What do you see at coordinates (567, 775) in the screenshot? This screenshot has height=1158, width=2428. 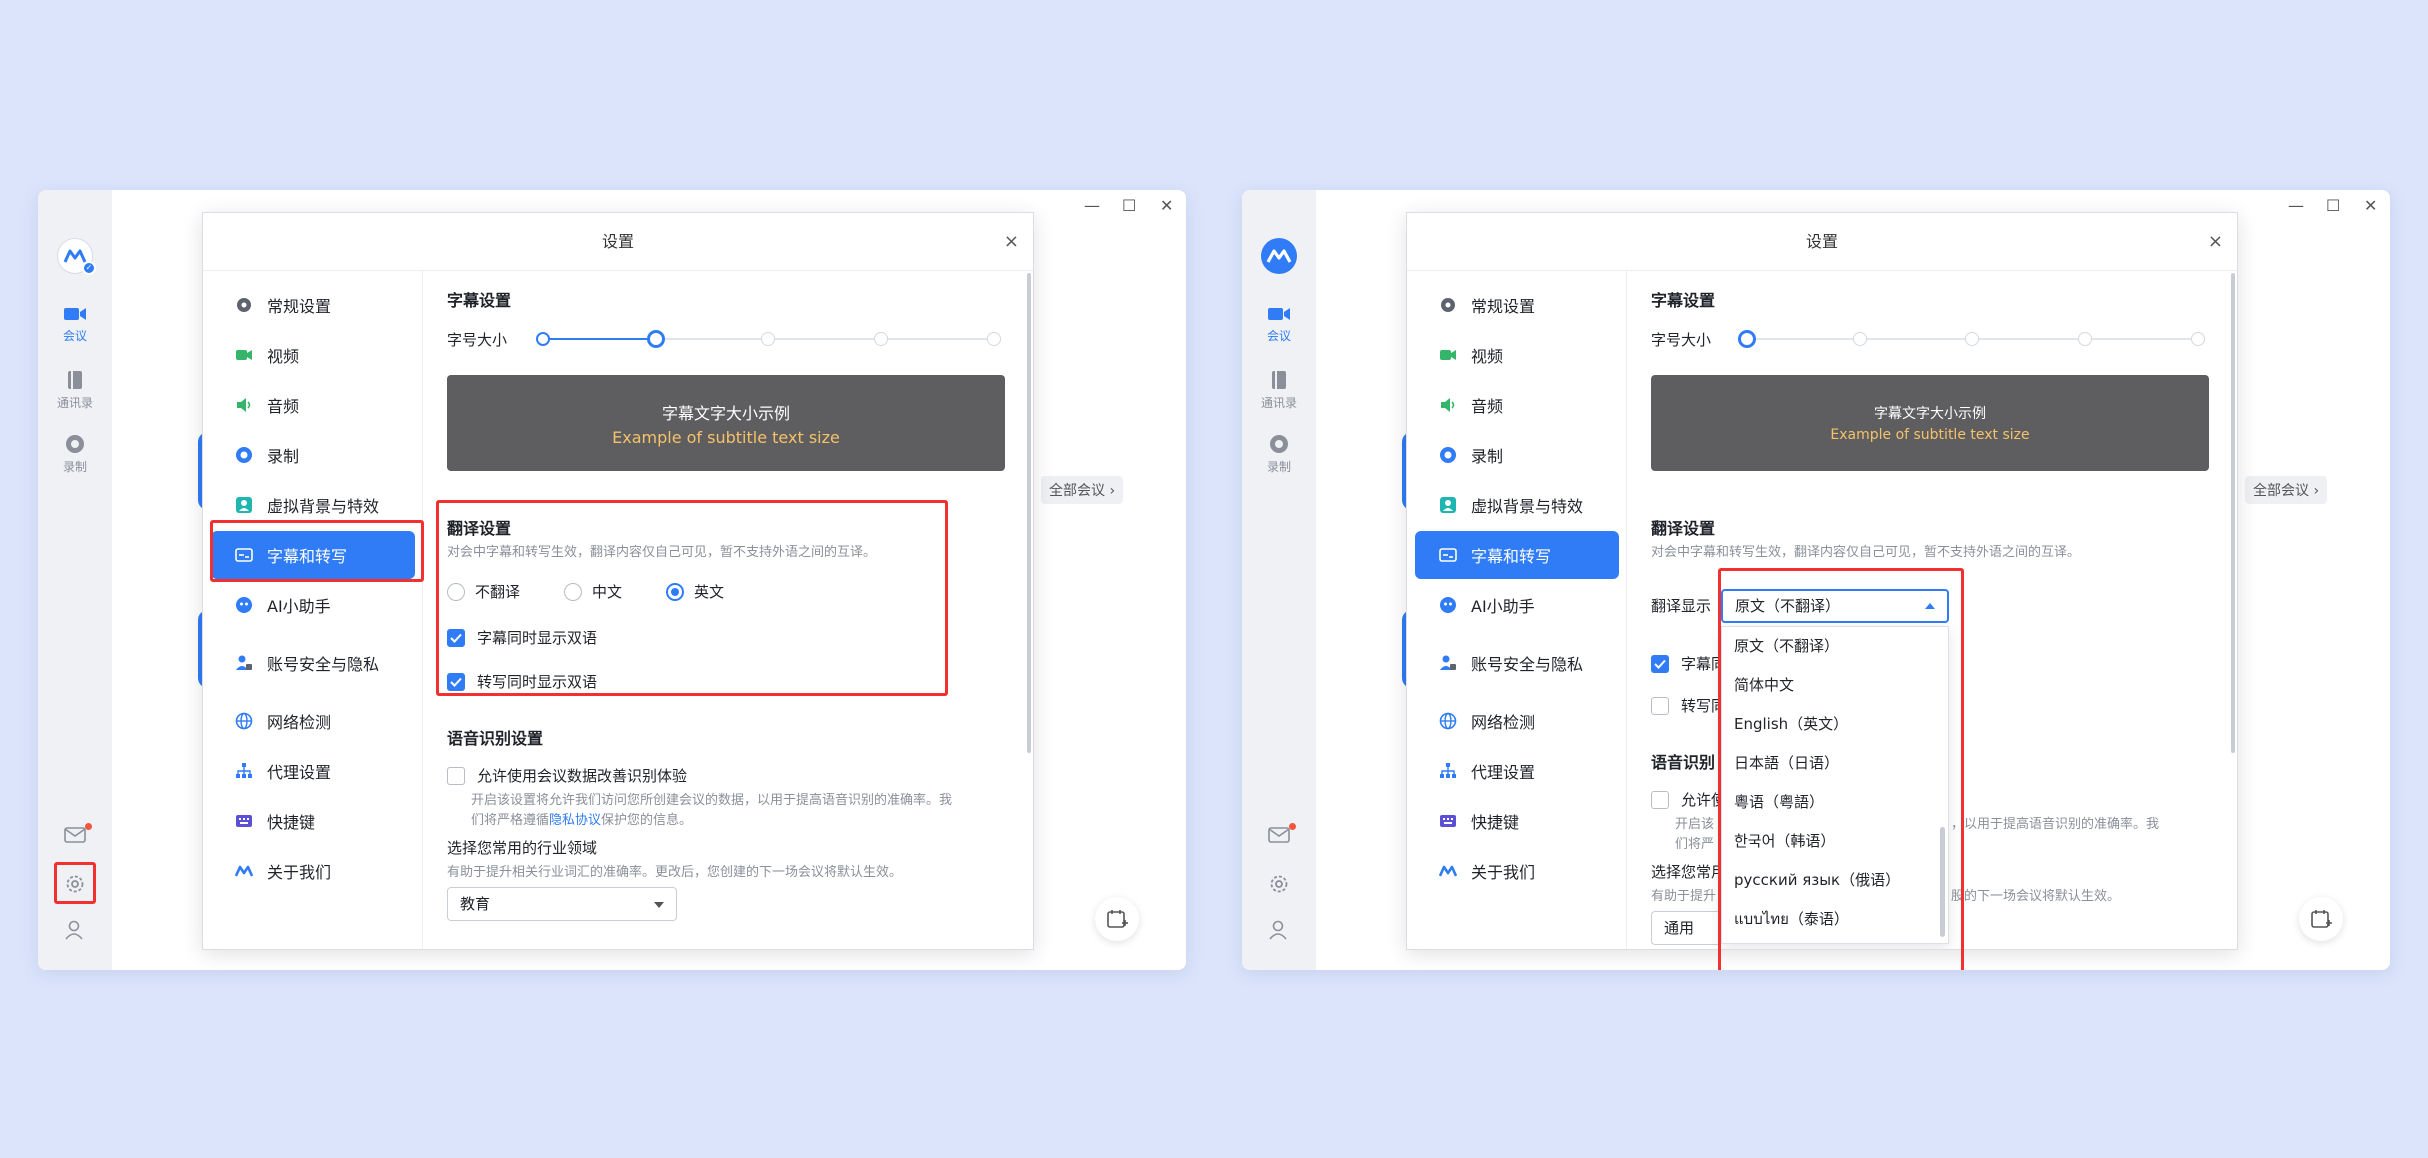 I see `checkbox-allow-data: 允许使用会议数据改善识别体验` at bounding box center [567, 775].